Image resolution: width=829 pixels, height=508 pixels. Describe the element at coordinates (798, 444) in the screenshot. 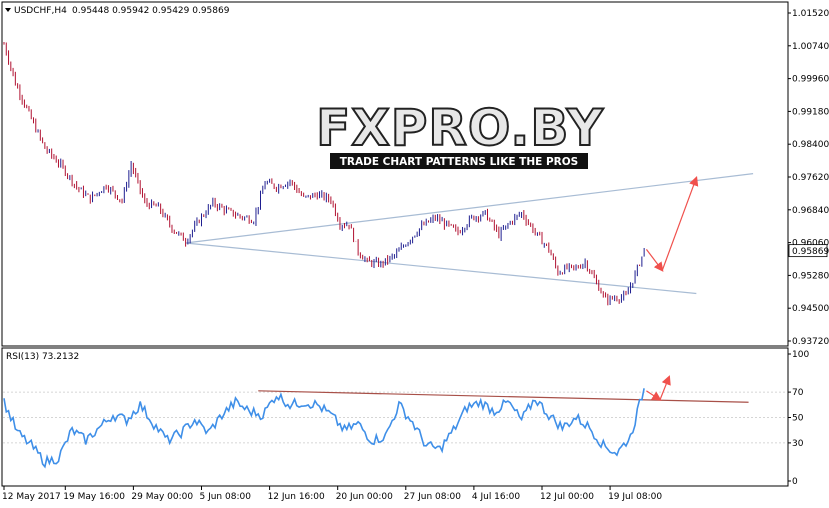

I see `rsi-tick-label: 30` at that location.